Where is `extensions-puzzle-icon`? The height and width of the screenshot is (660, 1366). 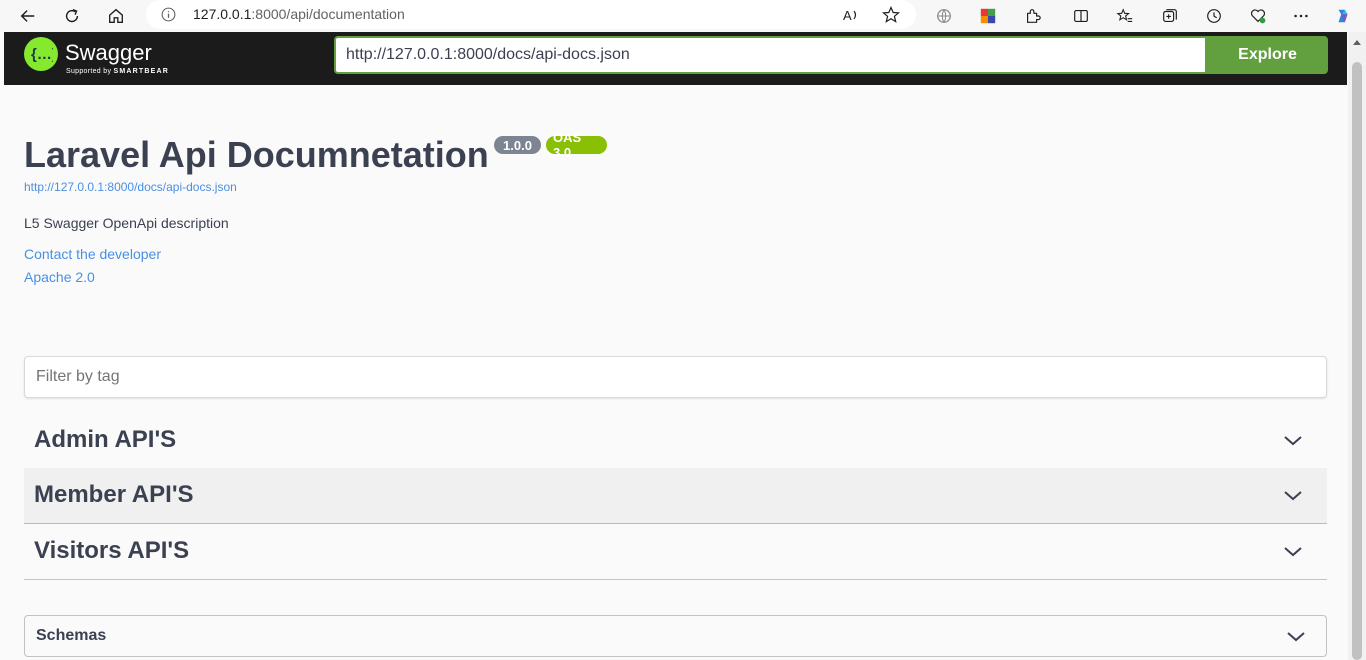 extensions-puzzle-icon is located at coordinates (1033, 16).